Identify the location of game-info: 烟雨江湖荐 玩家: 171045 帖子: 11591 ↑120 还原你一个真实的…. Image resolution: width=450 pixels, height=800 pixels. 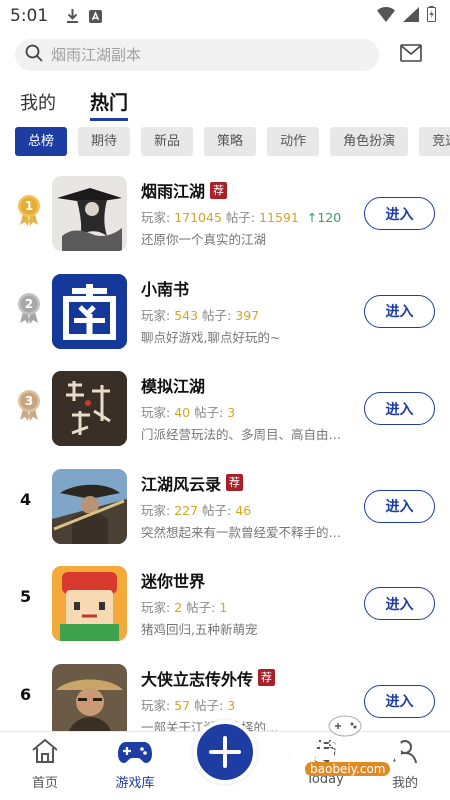
(248, 213).